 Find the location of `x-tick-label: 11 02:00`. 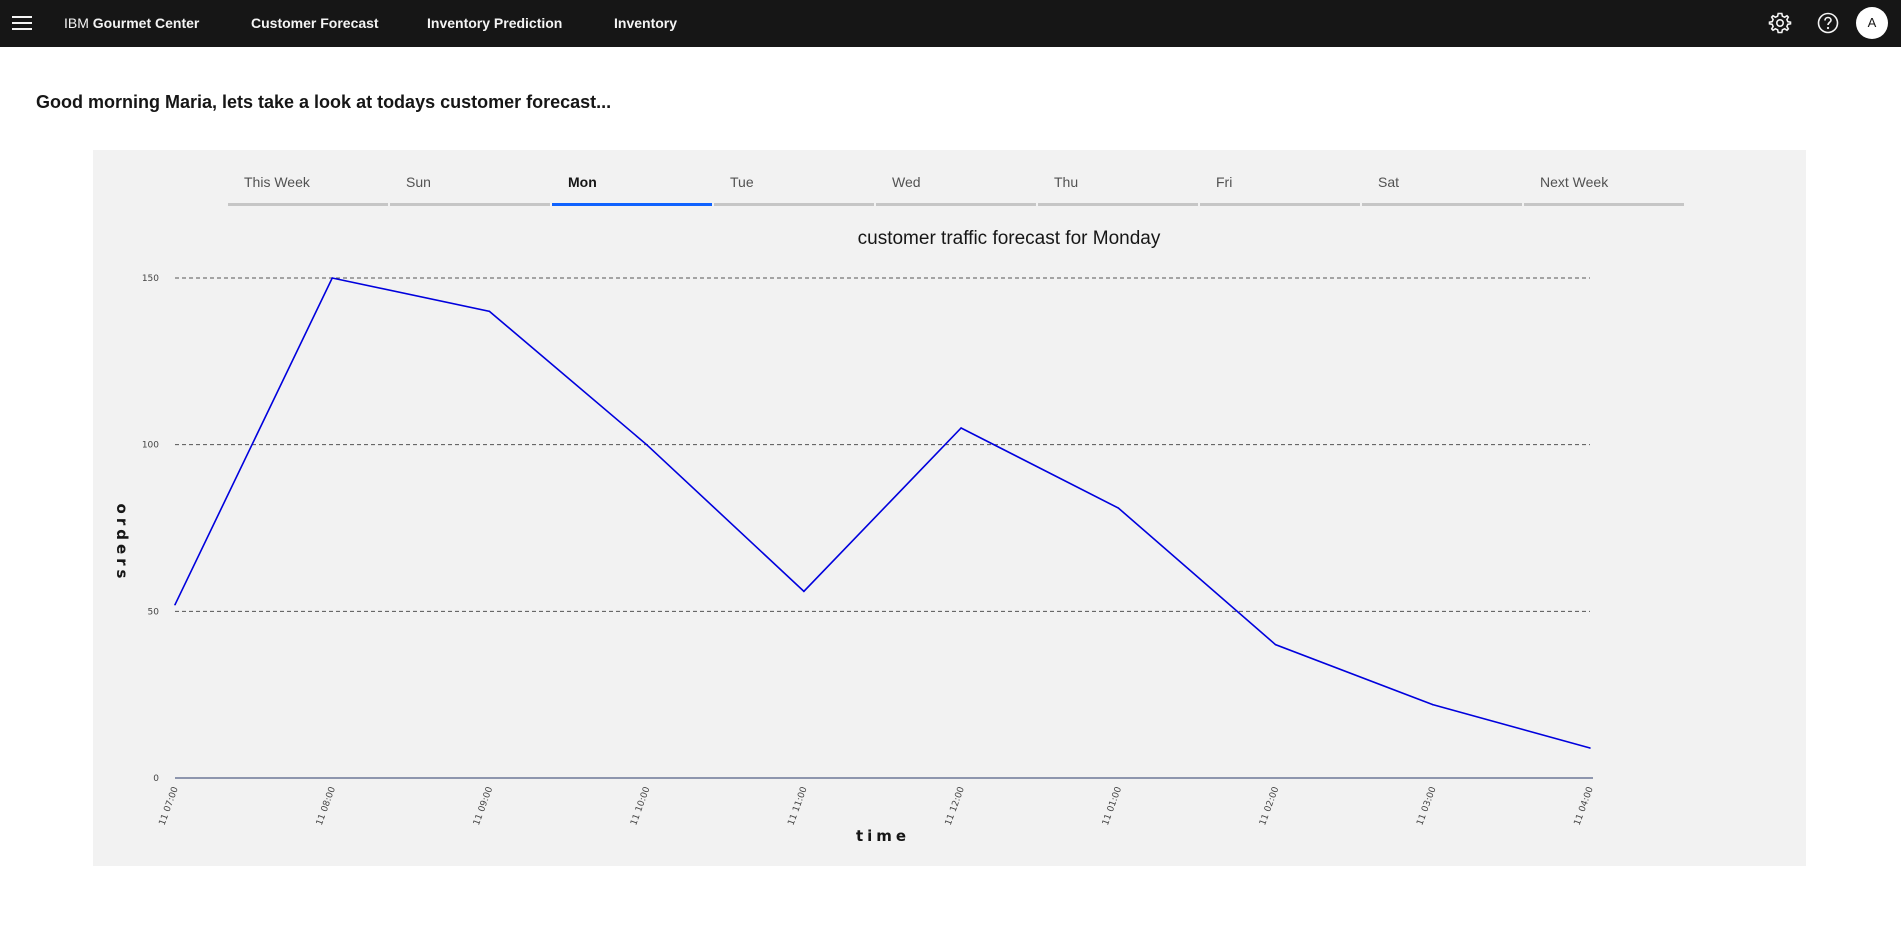

x-tick-label: 11 02:00 is located at coordinates (1269, 805).